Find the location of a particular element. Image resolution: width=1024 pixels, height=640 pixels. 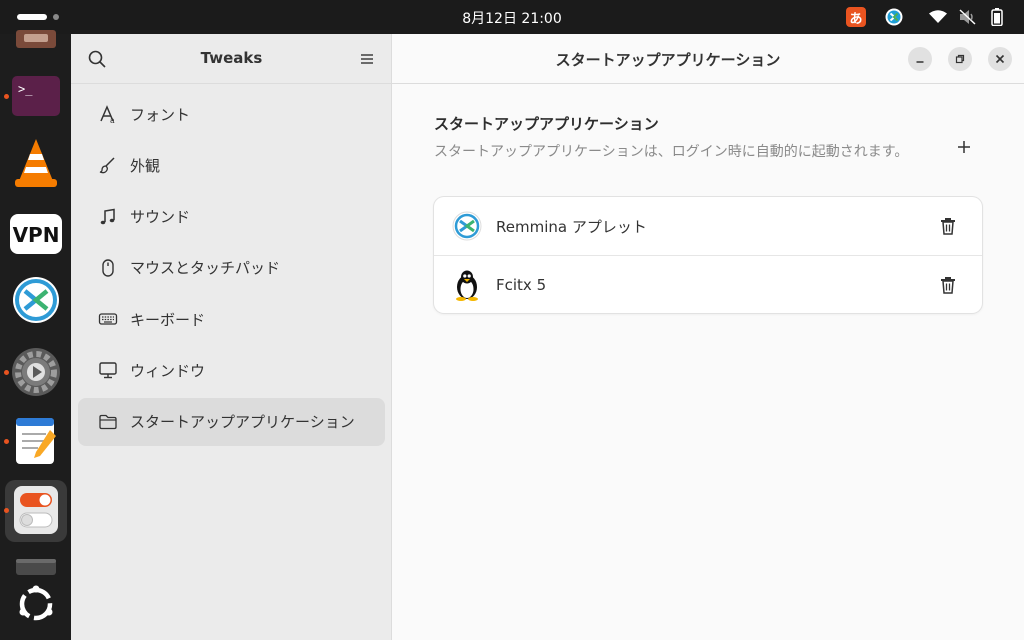

svg-text: VPN is located at coordinates (35, 235).